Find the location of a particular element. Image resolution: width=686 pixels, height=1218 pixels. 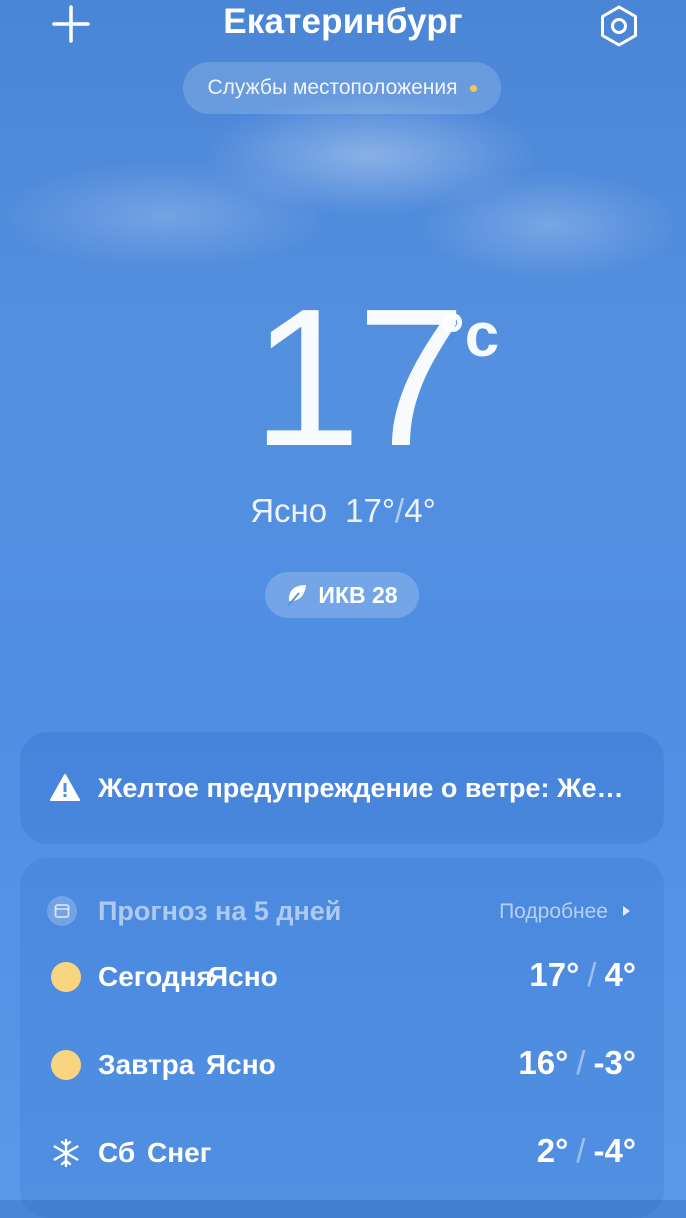

current-high: 17° is located at coordinates (370, 510).